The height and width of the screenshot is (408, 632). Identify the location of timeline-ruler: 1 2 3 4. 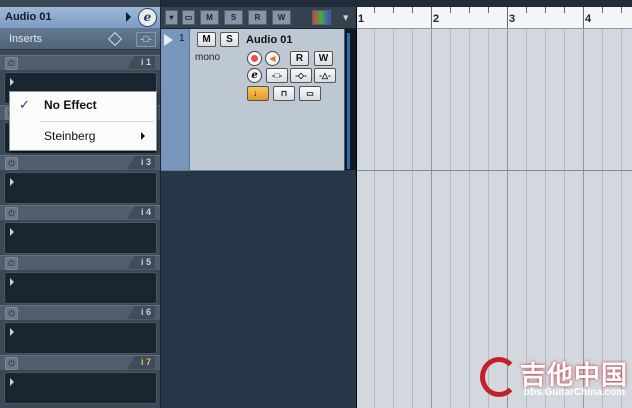
(494, 18).